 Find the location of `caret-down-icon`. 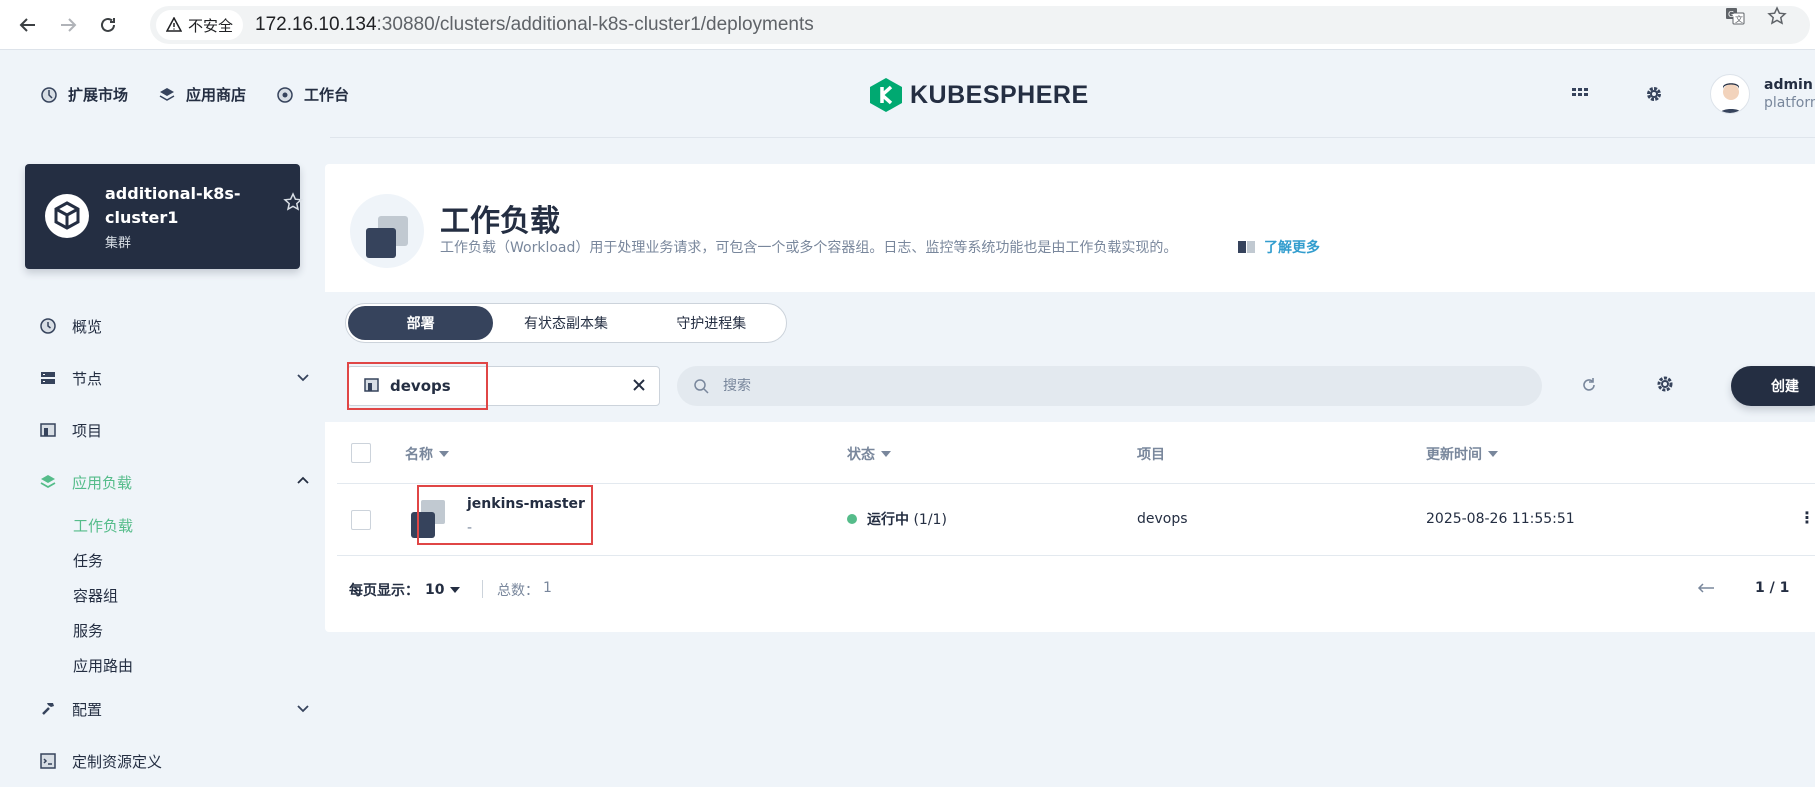

caret-down-icon is located at coordinates (444, 454).